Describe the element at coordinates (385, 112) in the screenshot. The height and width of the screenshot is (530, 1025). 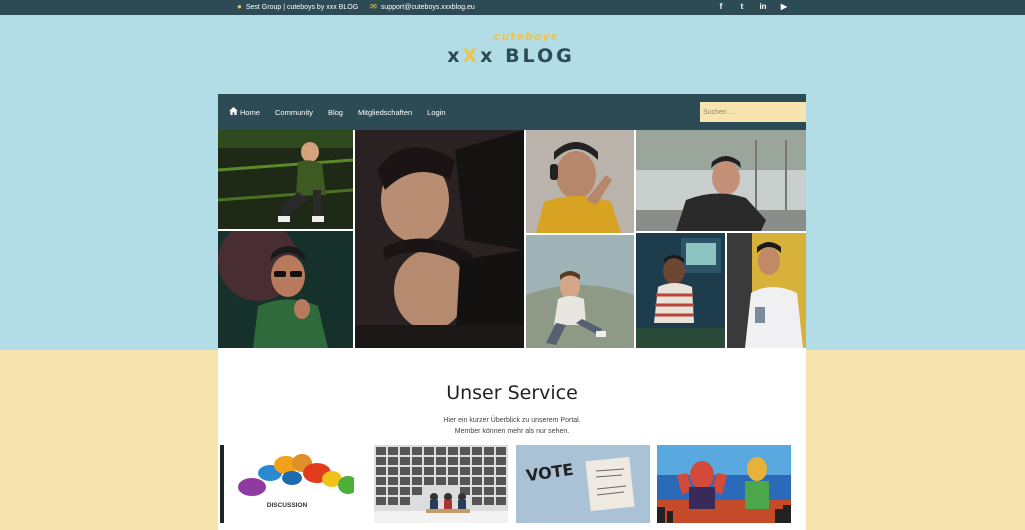
I see `nav-item-mitgliedschaften: Mitgliedschaften` at that location.